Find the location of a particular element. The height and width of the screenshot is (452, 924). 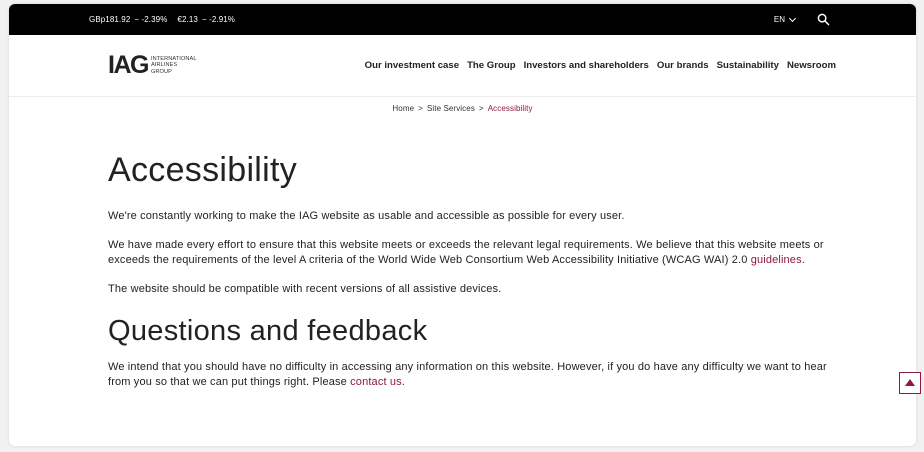

search-icon is located at coordinates (823, 19).